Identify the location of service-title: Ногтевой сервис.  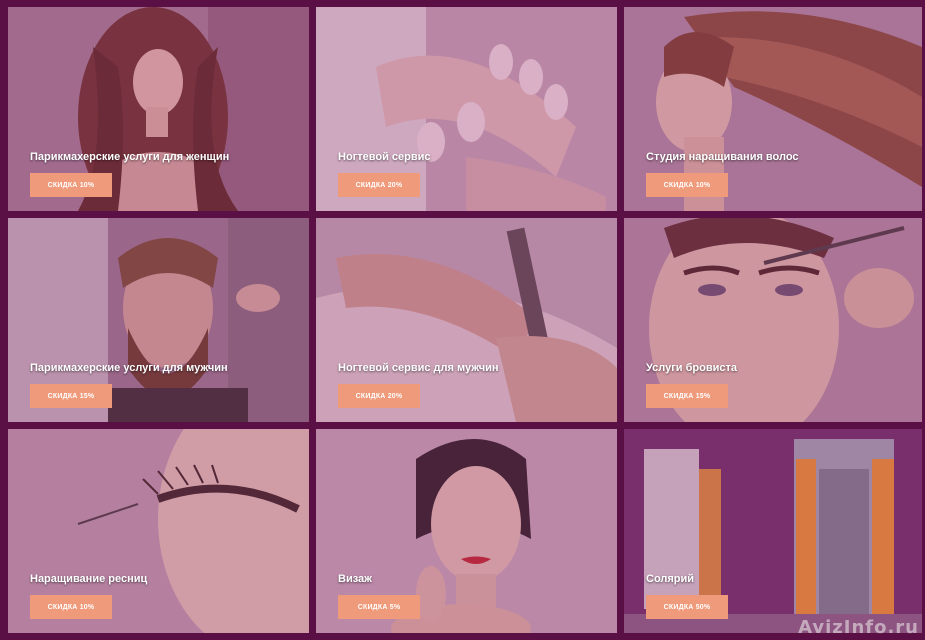
(384, 157).